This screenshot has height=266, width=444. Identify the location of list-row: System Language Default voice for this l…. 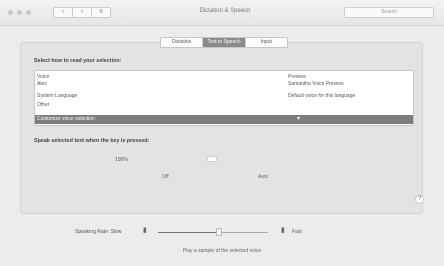
(224, 96).